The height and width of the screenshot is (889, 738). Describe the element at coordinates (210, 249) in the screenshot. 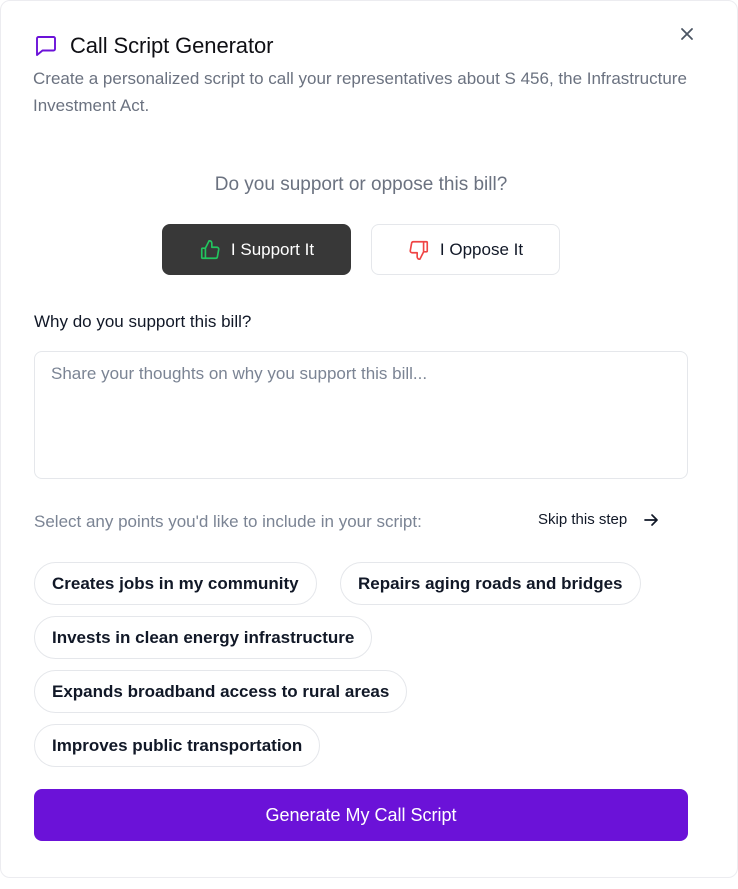

I see `thumbs-up-icon` at that location.